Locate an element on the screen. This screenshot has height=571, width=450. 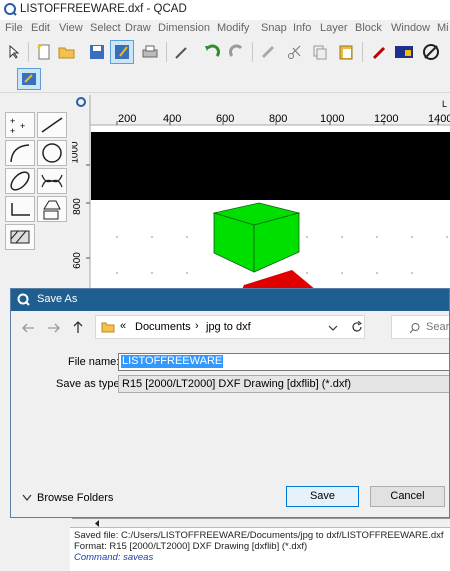
menu-select: Select is located at coordinates (105, 28).